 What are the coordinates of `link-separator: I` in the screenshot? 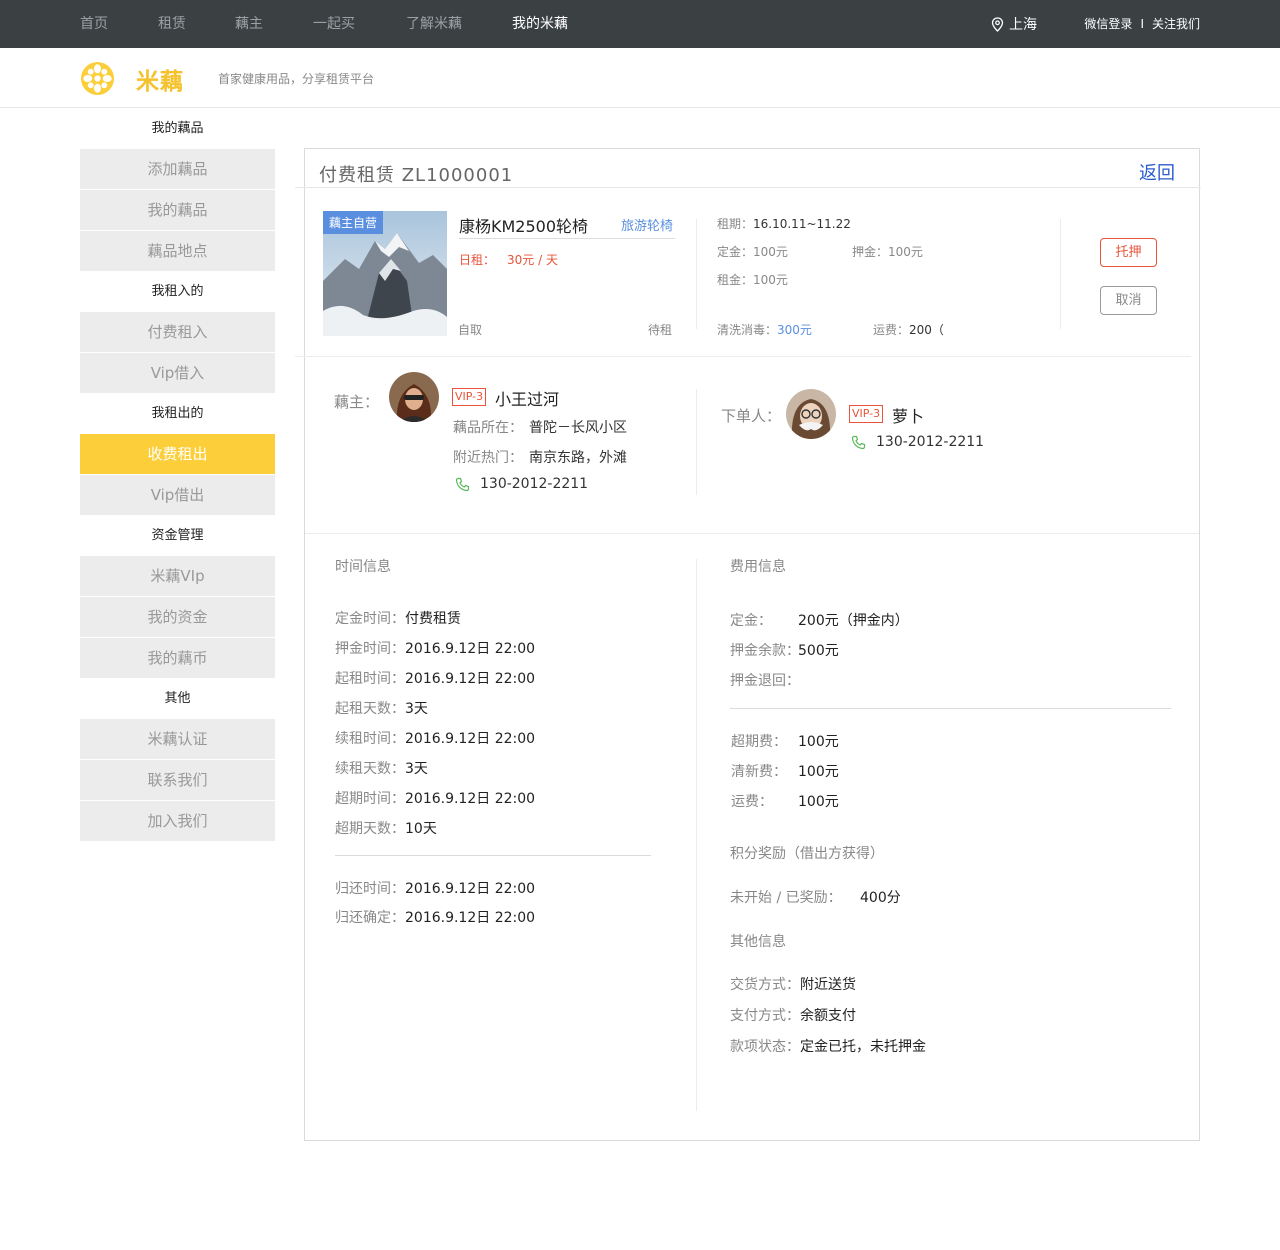 It's located at (1142, 24).